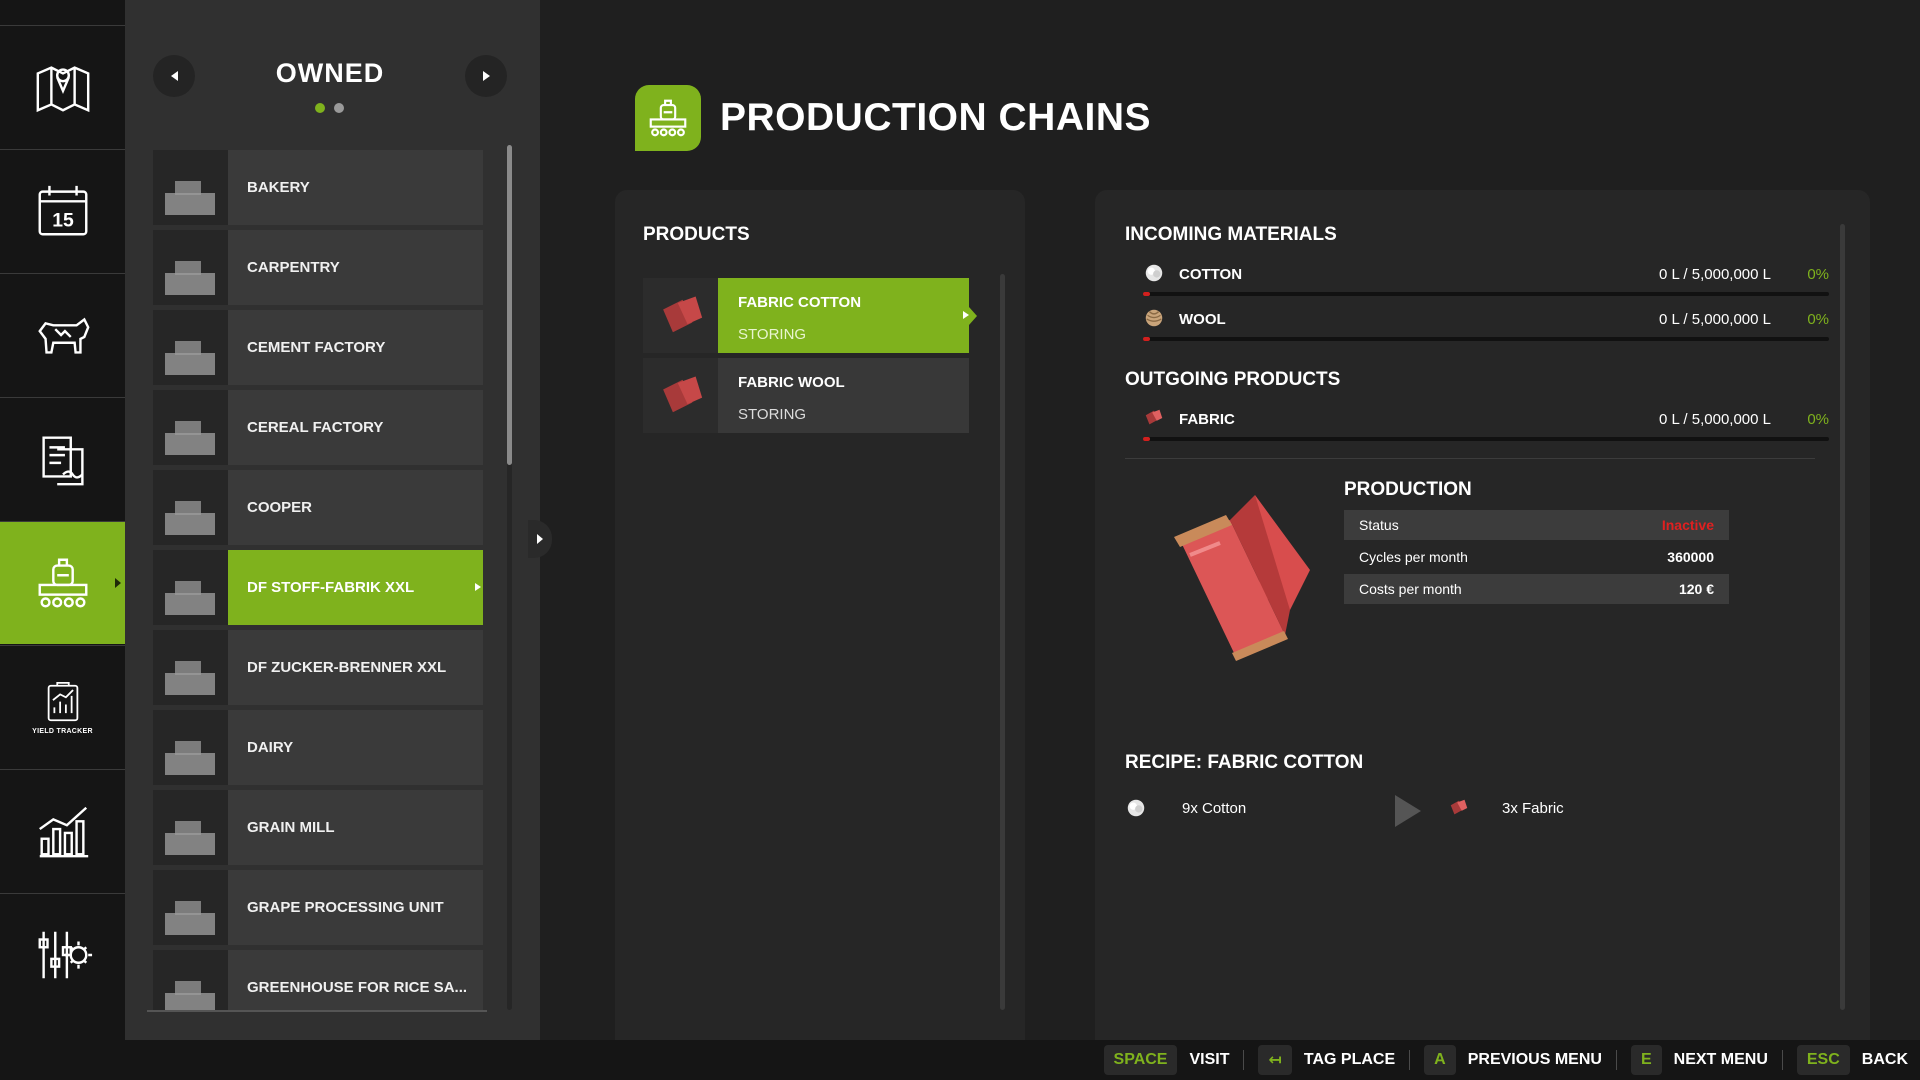 This screenshot has height=1080, width=1920. I want to click on product-name: FABRIC WOOL, so click(791, 382).